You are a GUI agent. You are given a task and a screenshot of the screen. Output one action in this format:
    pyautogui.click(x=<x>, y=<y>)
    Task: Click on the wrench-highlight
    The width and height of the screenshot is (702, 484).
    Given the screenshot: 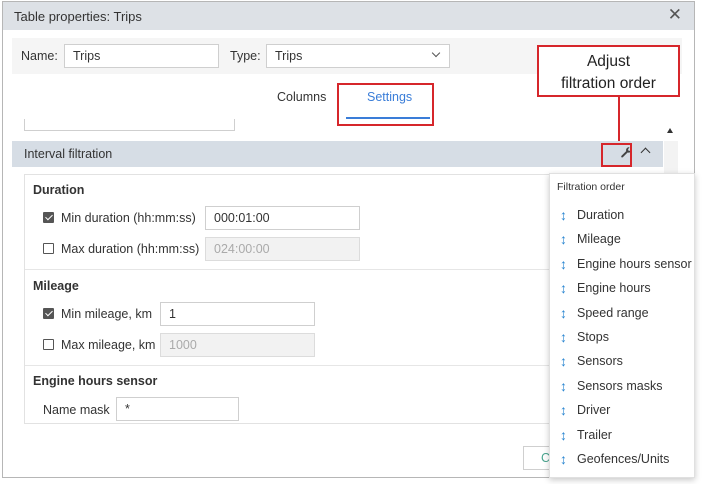 What is the action you would take?
    pyautogui.click(x=616, y=155)
    